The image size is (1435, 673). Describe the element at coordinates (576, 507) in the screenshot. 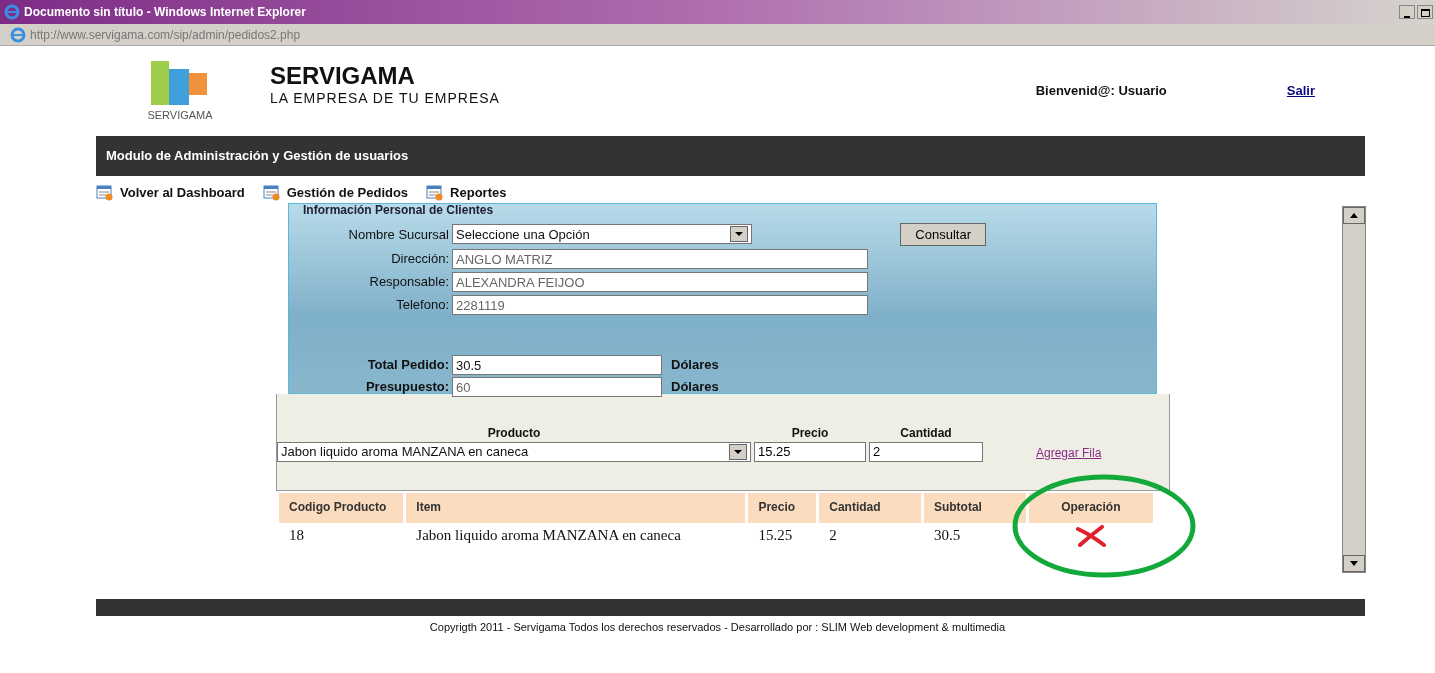

I see `column-header: Item` at that location.